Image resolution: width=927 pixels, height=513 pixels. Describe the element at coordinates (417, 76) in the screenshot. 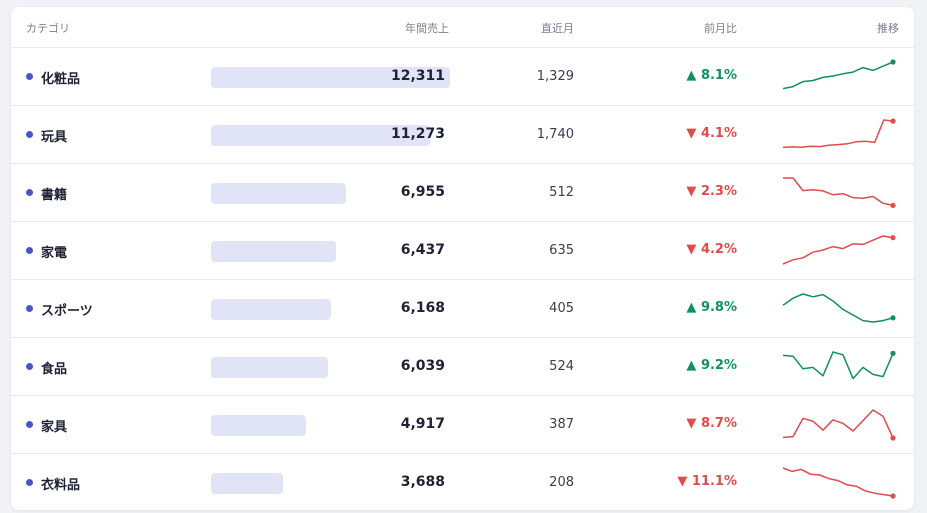

I see `annual-sales-value: 12,311` at that location.